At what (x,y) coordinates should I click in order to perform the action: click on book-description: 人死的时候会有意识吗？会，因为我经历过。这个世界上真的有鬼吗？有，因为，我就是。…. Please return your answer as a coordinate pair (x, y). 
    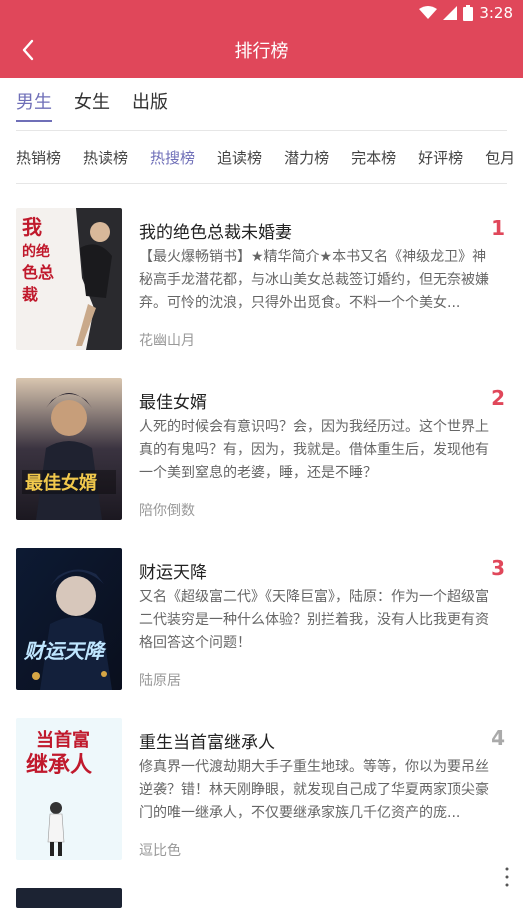
    Looking at the image, I should click on (314, 450).